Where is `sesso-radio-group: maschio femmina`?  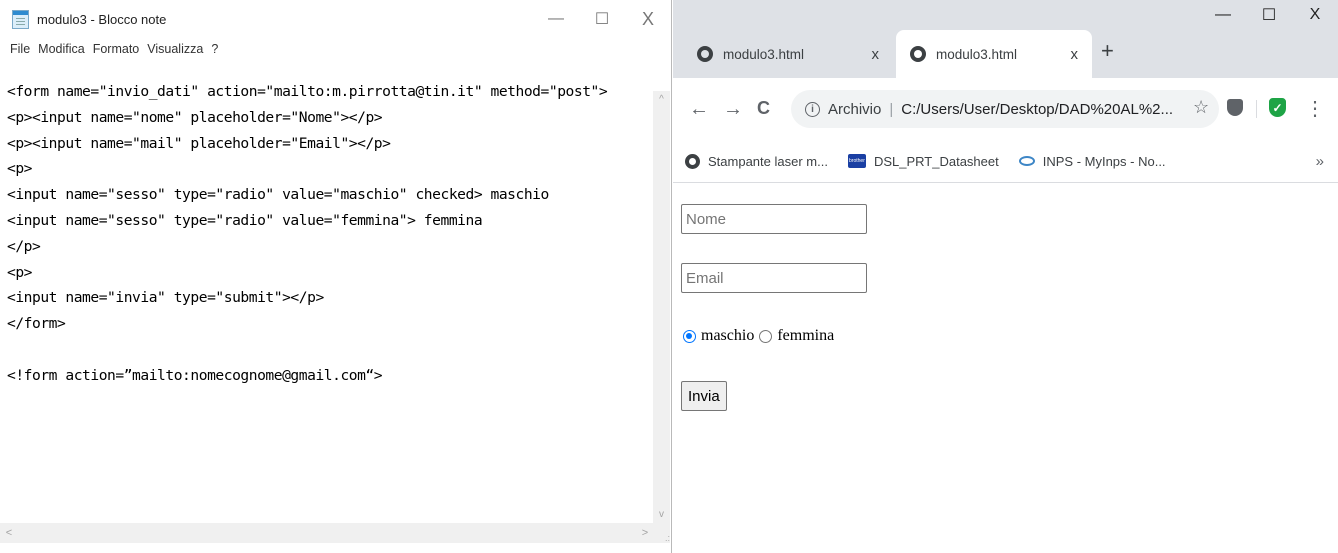 sesso-radio-group: maschio femmina is located at coordinates (758, 336).